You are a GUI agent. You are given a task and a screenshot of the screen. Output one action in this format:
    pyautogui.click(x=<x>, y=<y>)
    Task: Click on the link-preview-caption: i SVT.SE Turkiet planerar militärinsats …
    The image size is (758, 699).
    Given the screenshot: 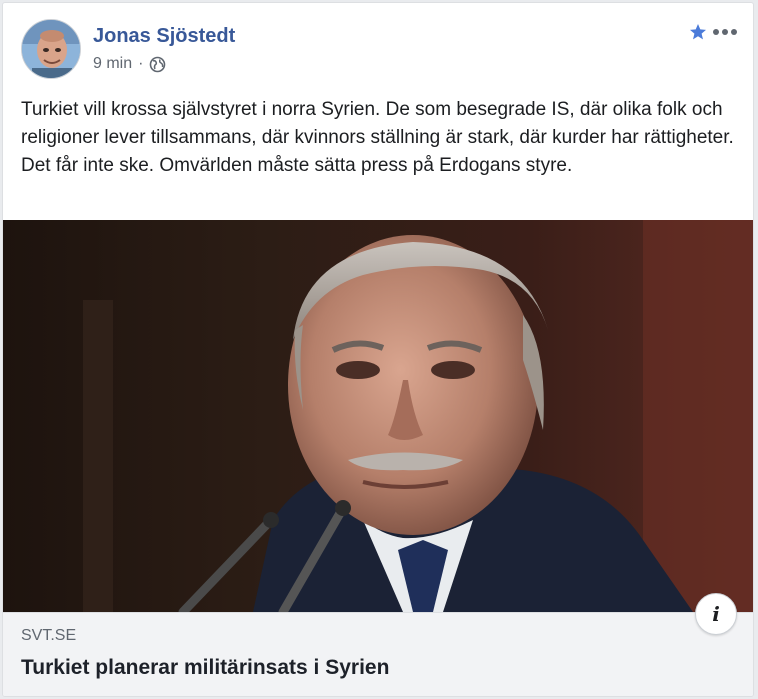 What is the action you would take?
    pyautogui.click(x=378, y=644)
    